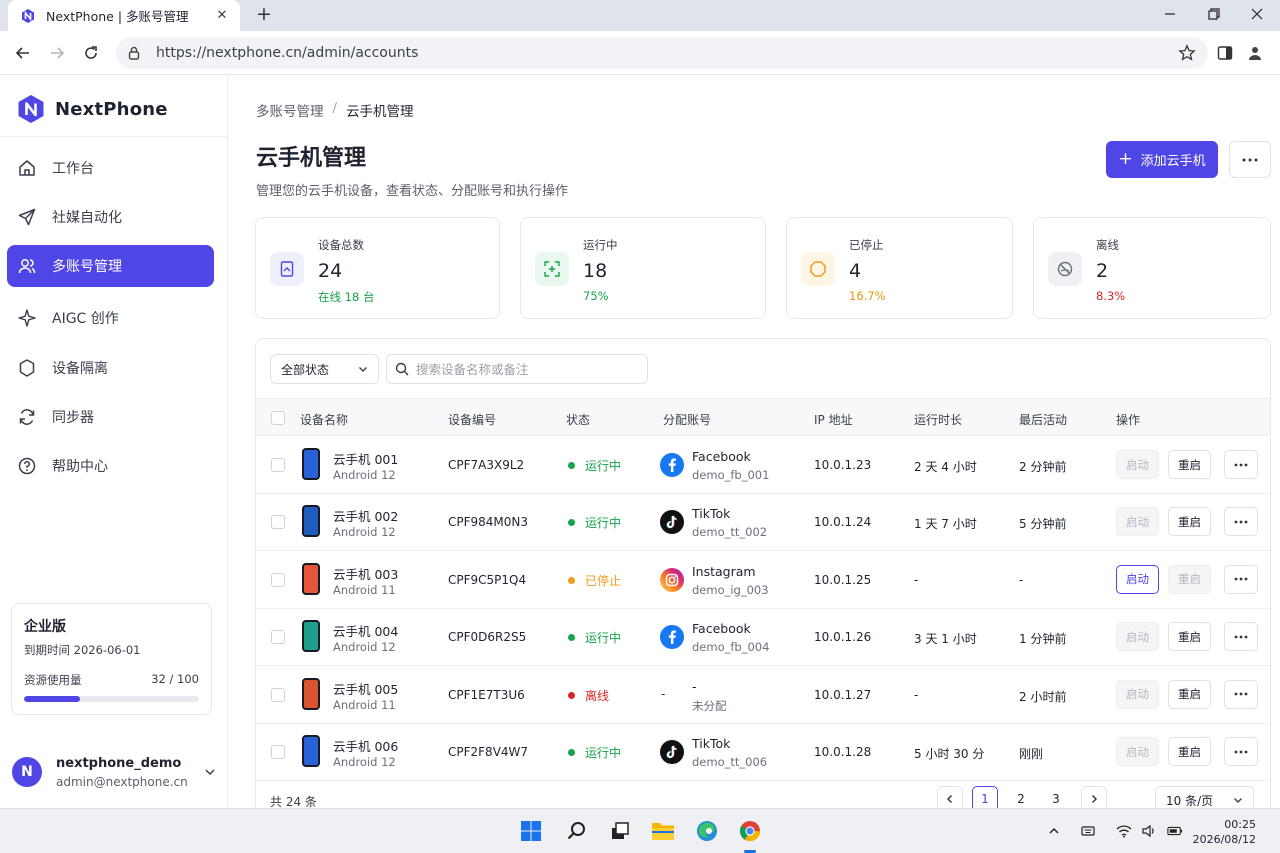 This screenshot has height=853, width=1280. I want to click on sidebar-item-workbench: 工作台, so click(110, 168).